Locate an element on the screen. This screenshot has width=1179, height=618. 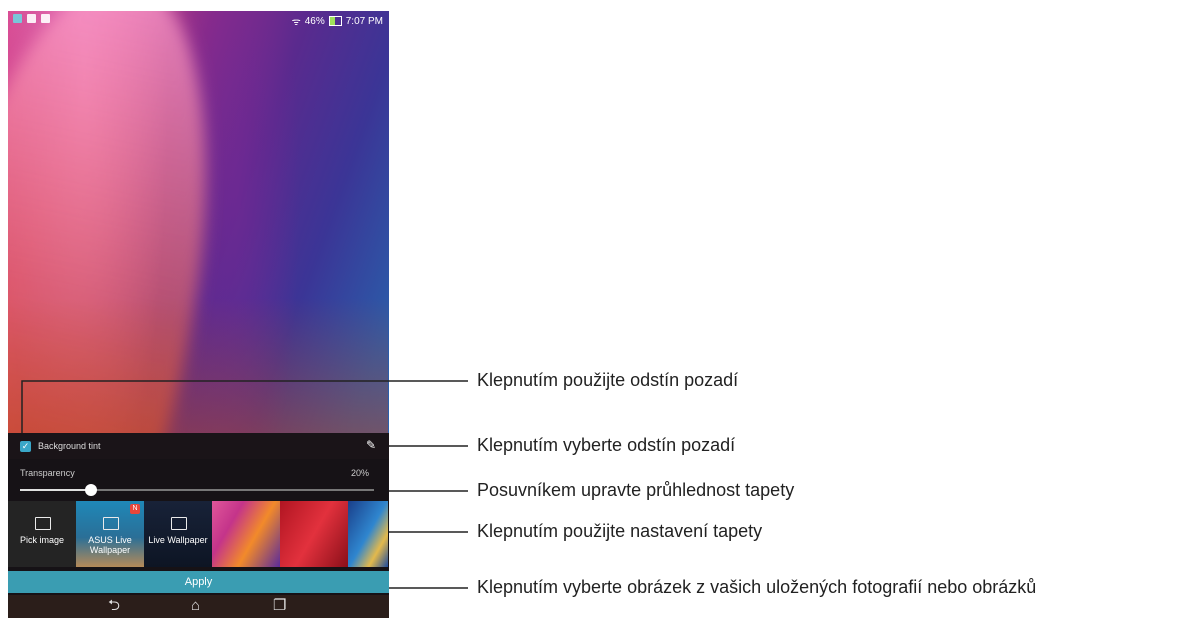
wifi-icon: ᯤ is located at coordinates (296, 22).